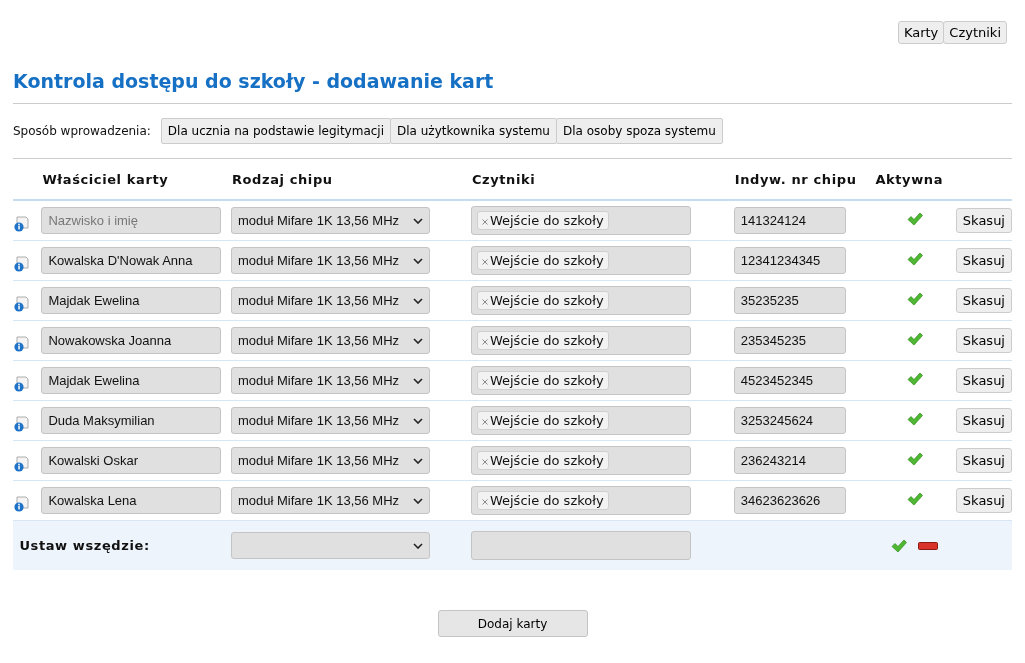 This screenshot has width=1025, height=663. What do you see at coordinates (789, 500) in the screenshot?
I see `chip-number-field: 34623623626` at bounding box center [789, 500].